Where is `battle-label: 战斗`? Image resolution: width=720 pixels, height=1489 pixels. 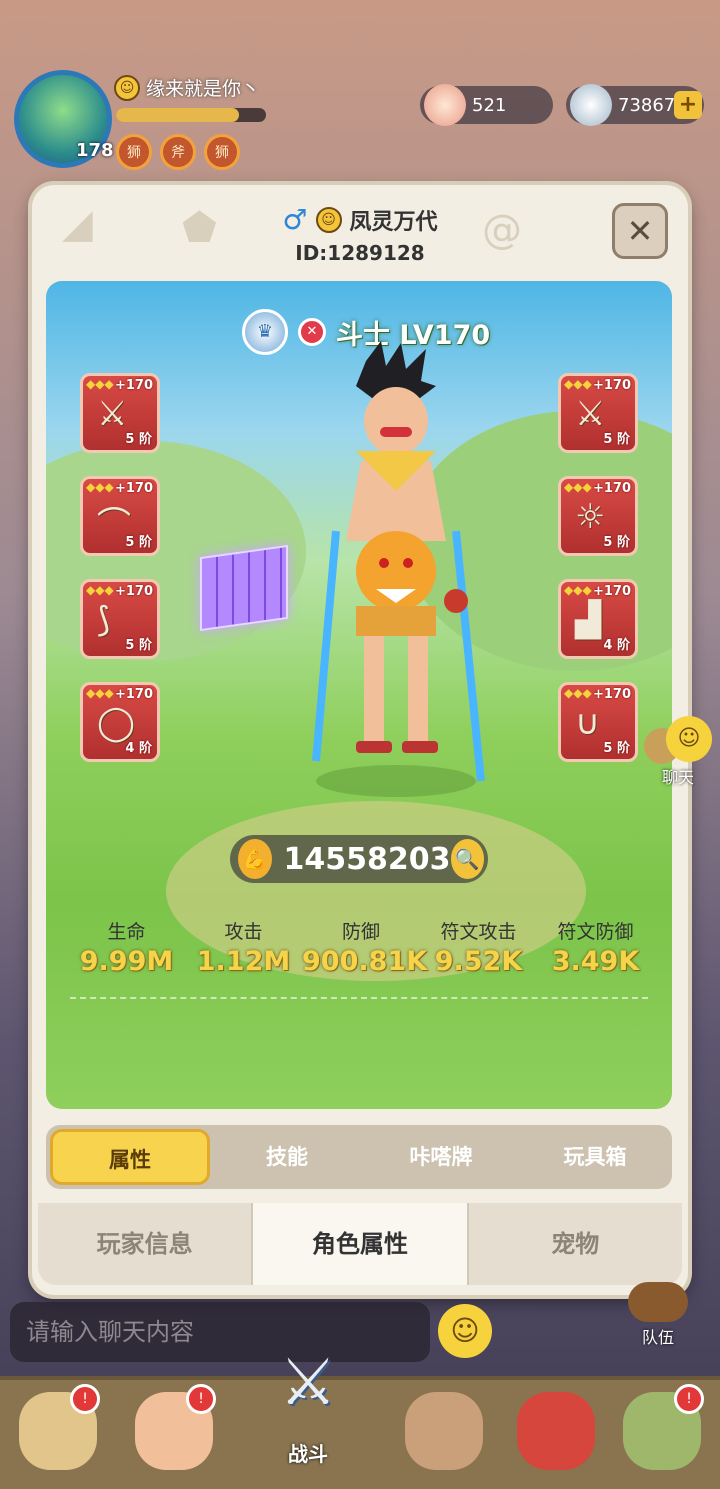 battle-label: 战斗 is located at coordinates (308, 1454).